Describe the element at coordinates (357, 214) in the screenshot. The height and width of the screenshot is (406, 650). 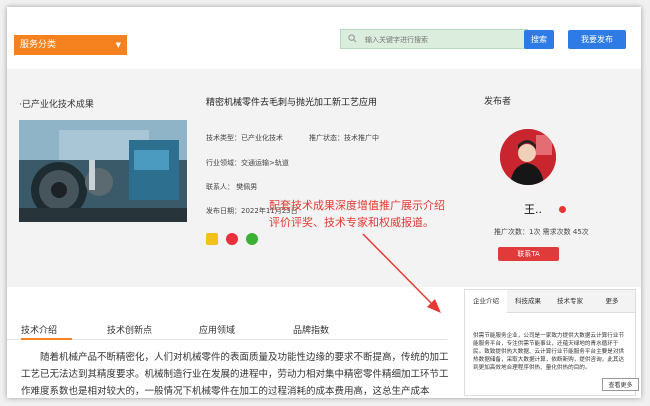
I see `annotation-overlay: 配套技术成果深度增值推广展示介绍 评价评奖、技术专家和权威报道。` at that location.